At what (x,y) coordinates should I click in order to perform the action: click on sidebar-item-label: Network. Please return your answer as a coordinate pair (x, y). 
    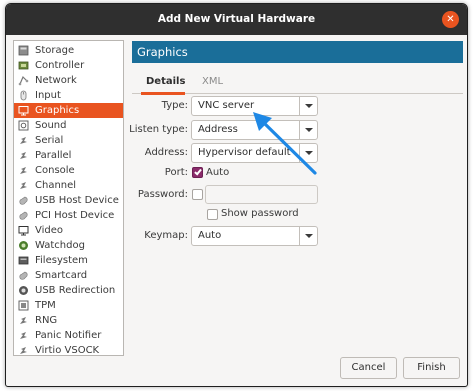
    Looking at the image, I should click on (56, 80).